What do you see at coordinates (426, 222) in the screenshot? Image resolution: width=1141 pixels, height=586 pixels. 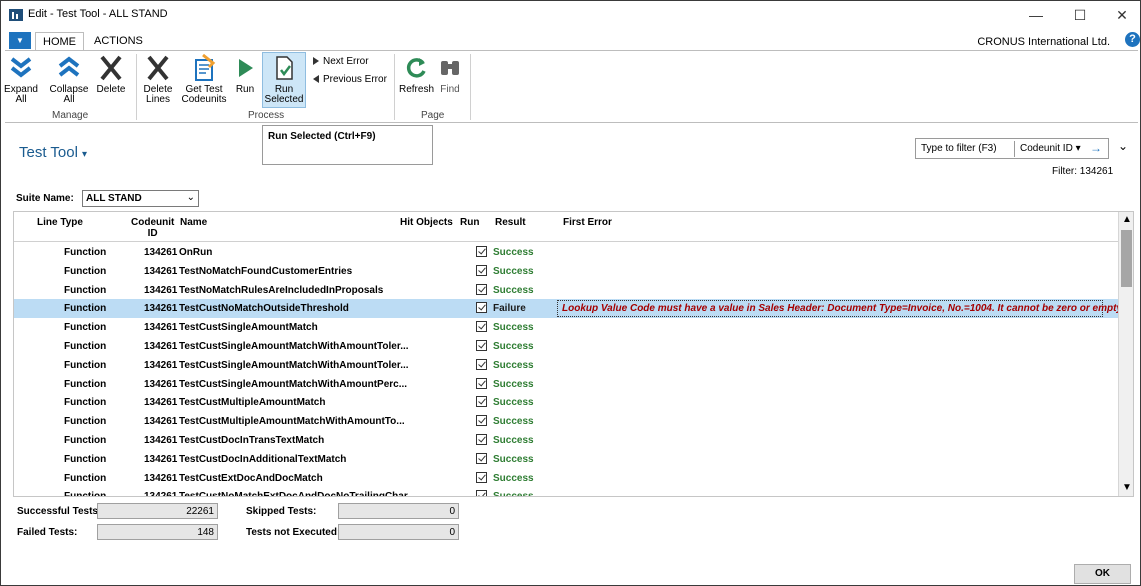 I see `col-hit-objects: Hit Objects` at bounding box center [426, 222].